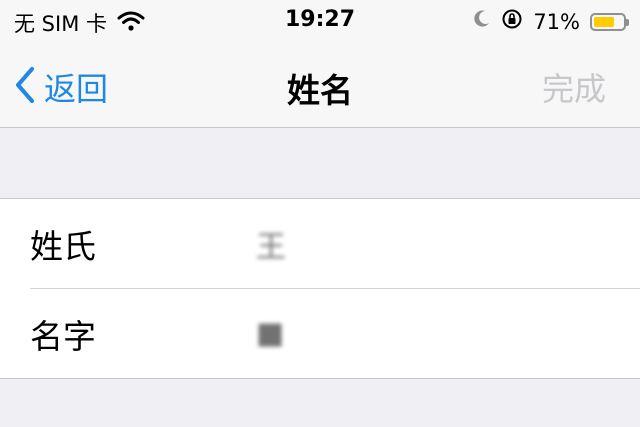  I want to click on battery-percent: 71%, so click(556, 21).